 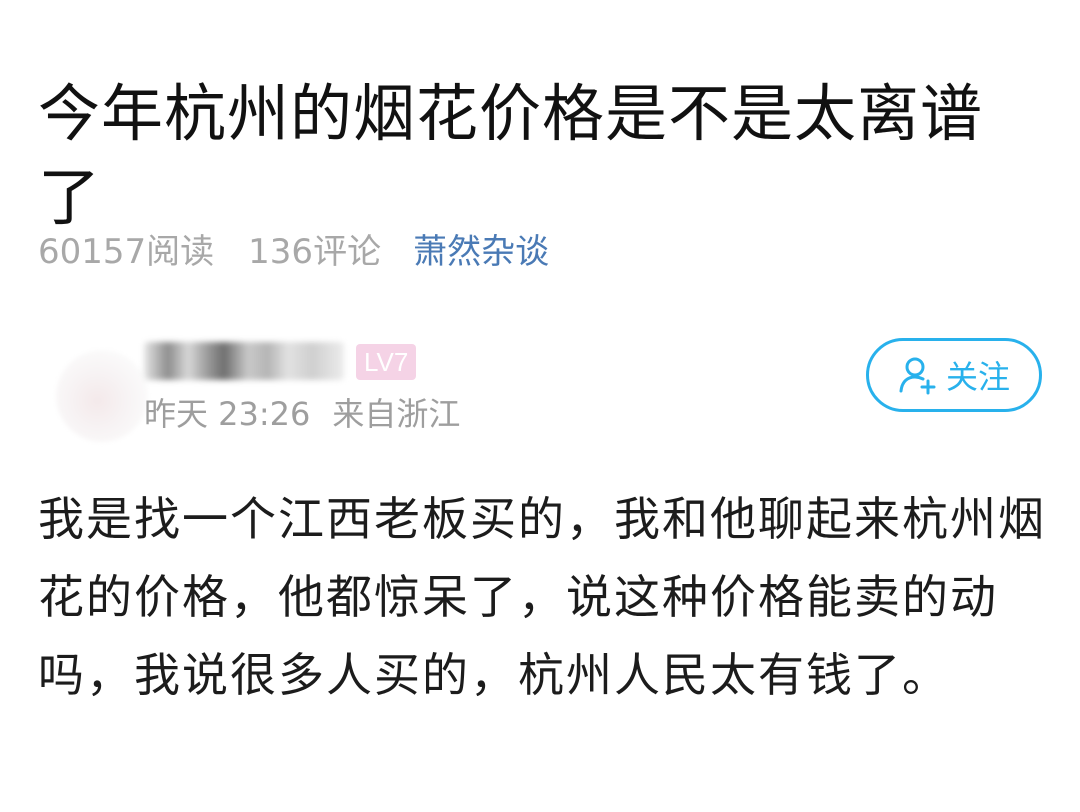 I want to click on follow-label: 关注, so click(x=977, y=377).